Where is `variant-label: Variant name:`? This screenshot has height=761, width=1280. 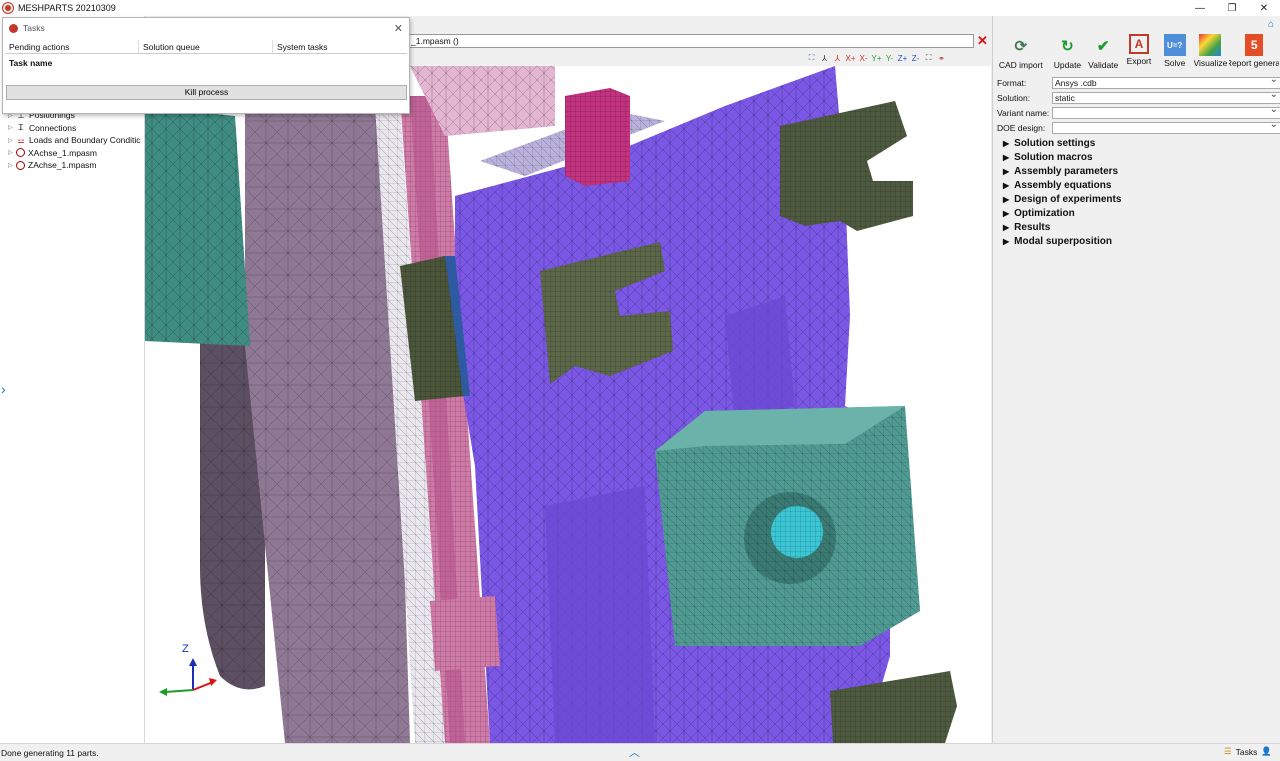
variant-label: Variant name: is located at coordinates (1023, 112).